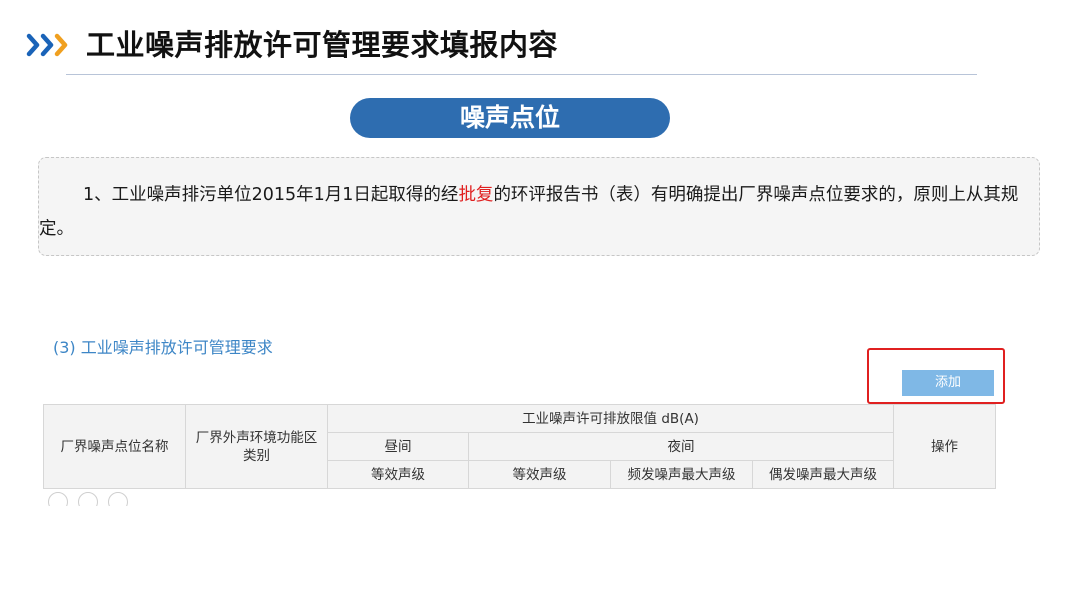 The image size is (1080, 607). Describe the element at coordinates (114, 446) in the screenshot. I see `col-header-point-name: 厂界噪声点位名称` at that location.